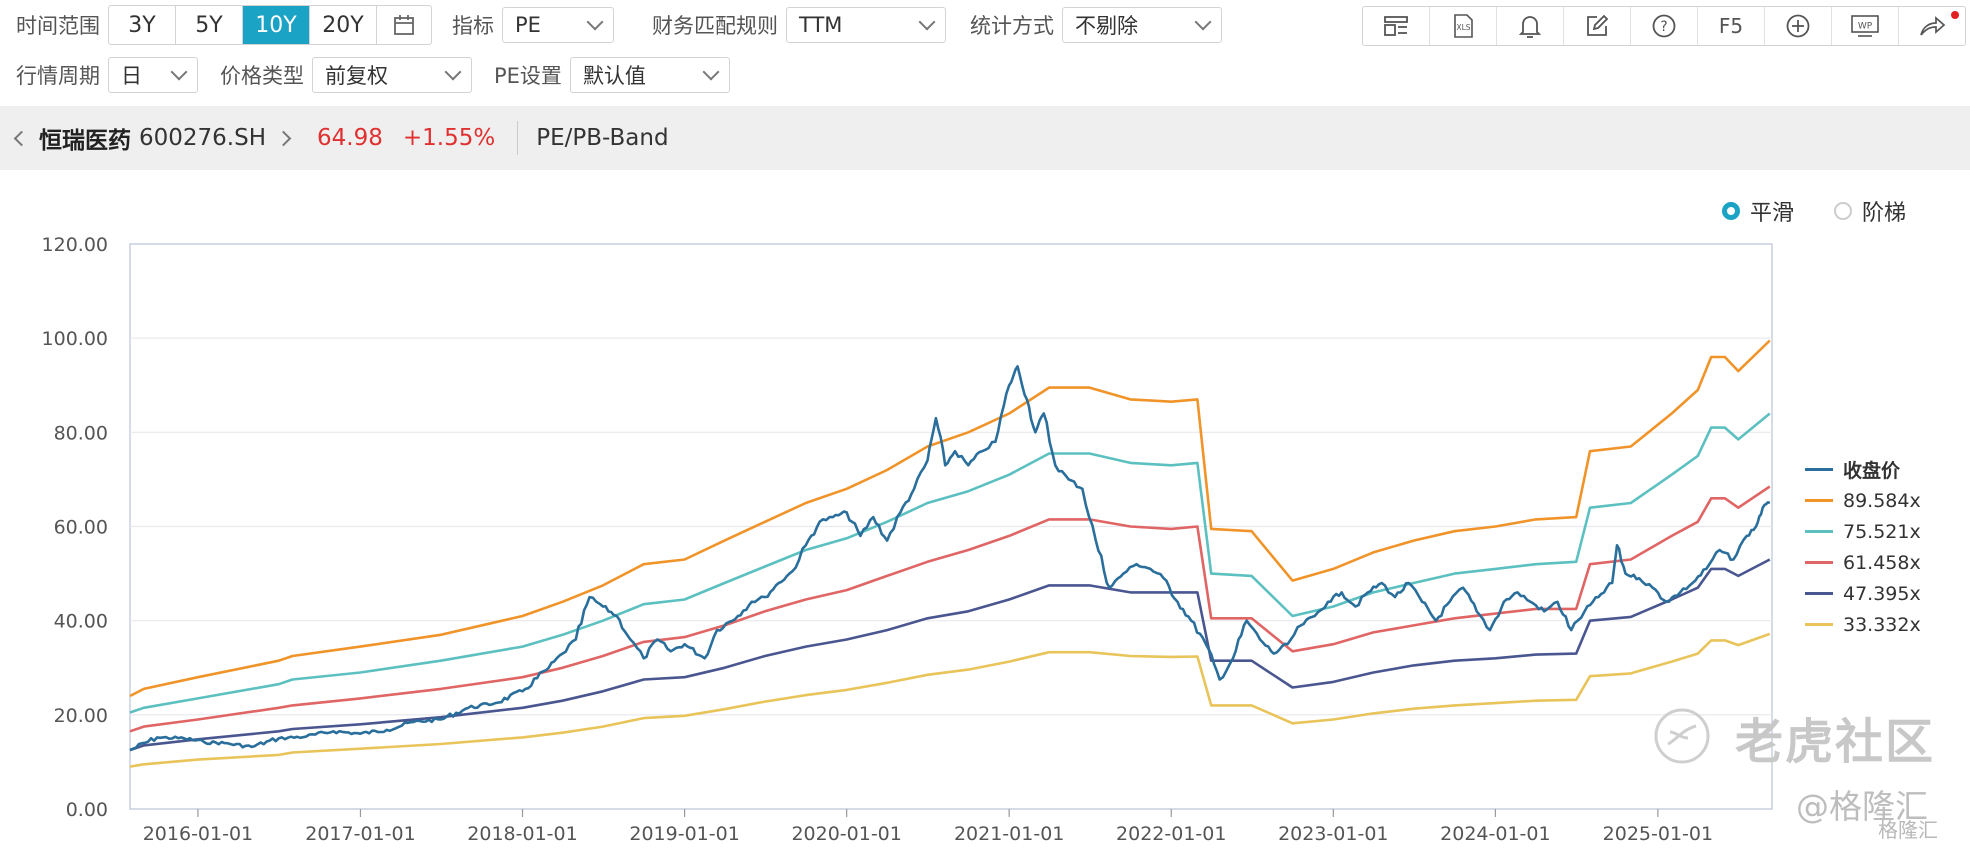 This screenshot has width=1970, height=848. I want to click on legend-item: 89.584x, so click(1863, 500).